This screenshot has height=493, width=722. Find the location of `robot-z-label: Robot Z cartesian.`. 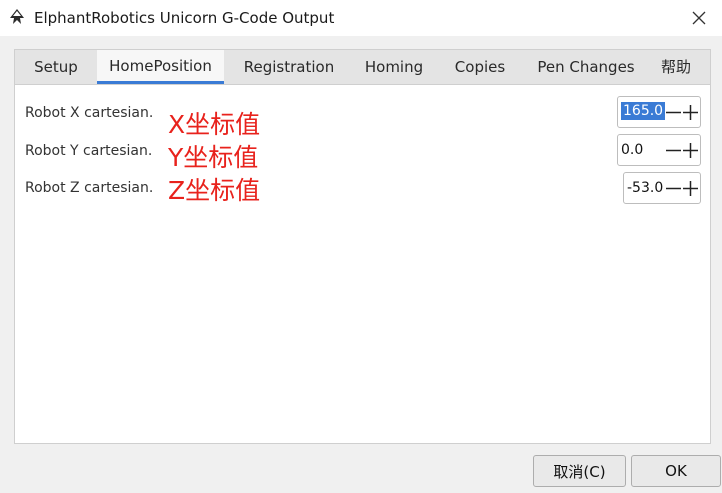

robot-z-label: Robot Z cartesian. is located at coordinates (89, 188).